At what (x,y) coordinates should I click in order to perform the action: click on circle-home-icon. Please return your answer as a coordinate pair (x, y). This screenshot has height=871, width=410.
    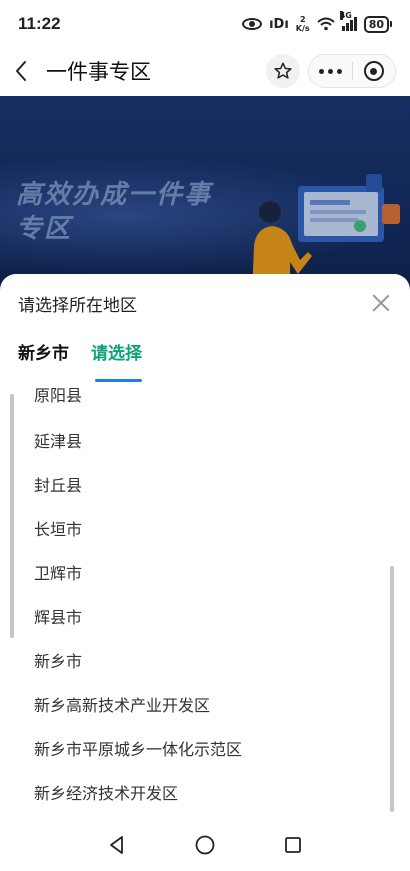
    Looking at the image, I should click on (205, 844).